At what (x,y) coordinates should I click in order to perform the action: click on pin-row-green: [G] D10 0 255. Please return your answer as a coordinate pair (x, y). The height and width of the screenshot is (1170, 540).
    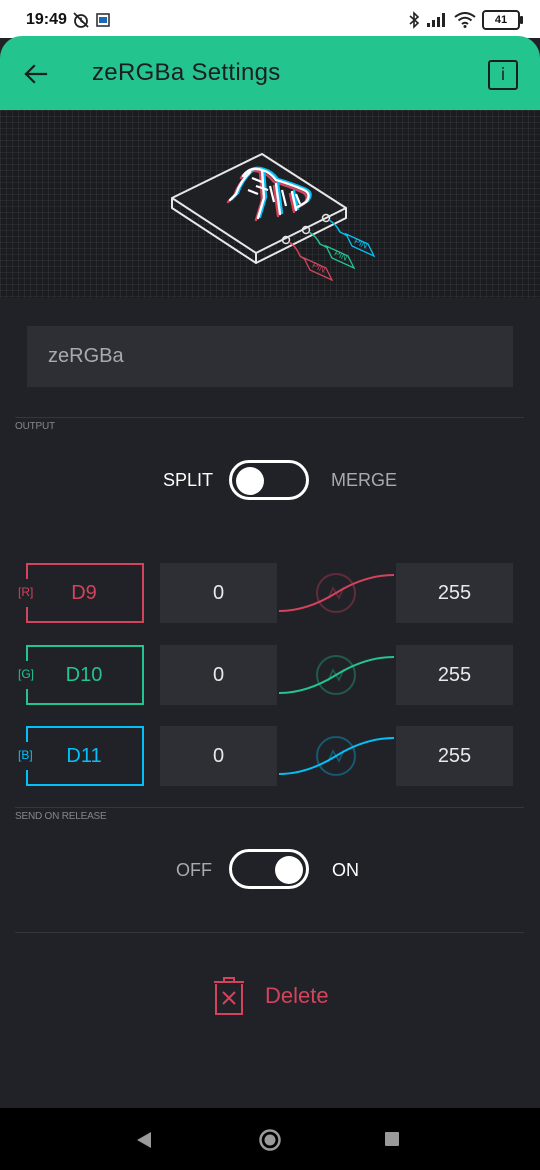
    Looking at the image, I should click on (270, 676).